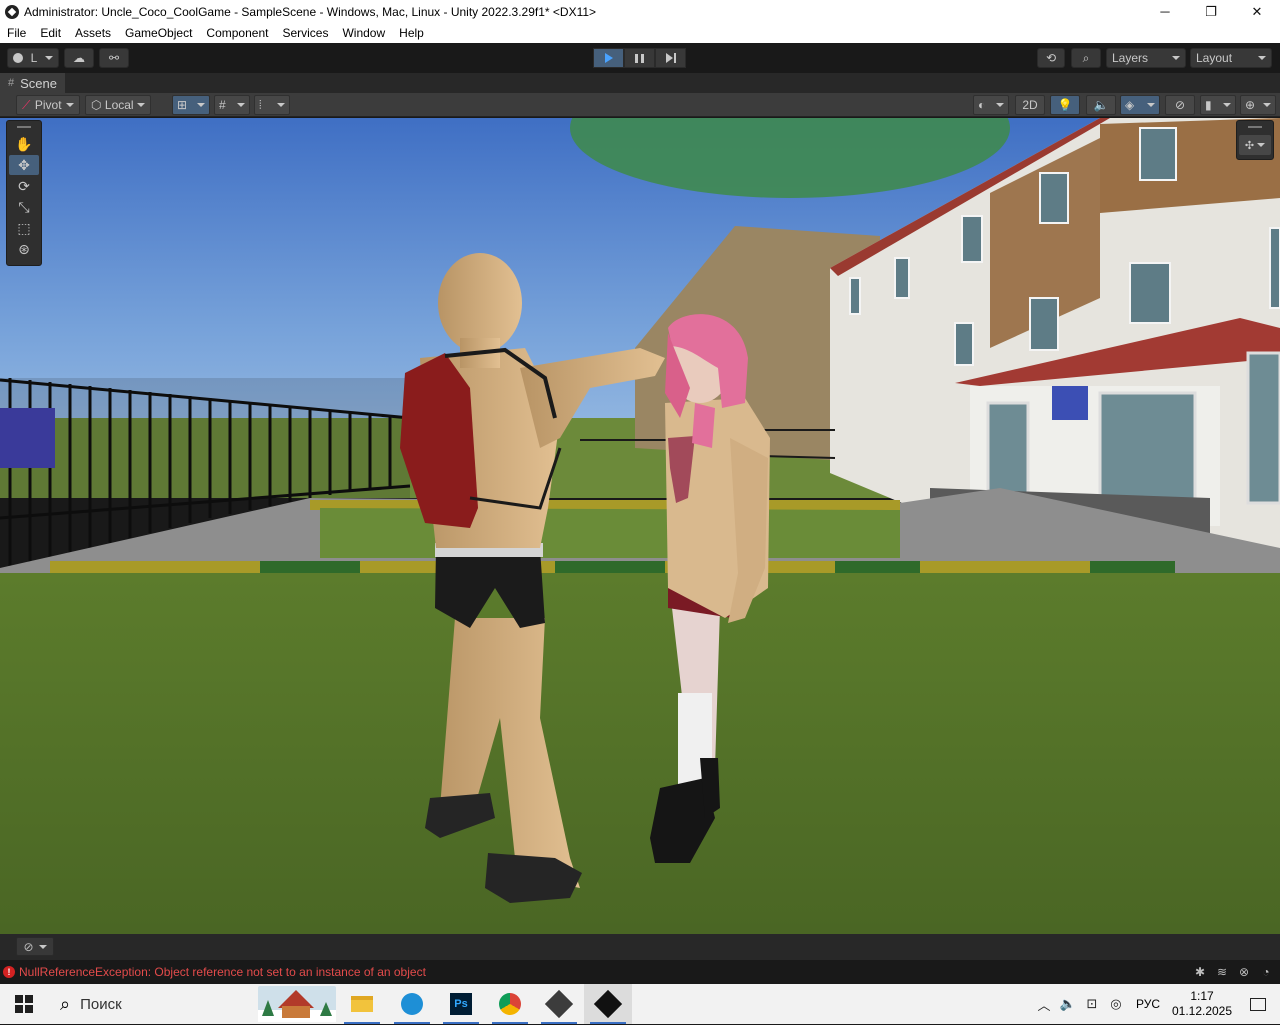 The height and width of the screenshot is (1025, 1280). What do you see at coordinates (1258, 1004) in the screenshot?
I see `notifications-button` at bounding box center [1258, 1004].